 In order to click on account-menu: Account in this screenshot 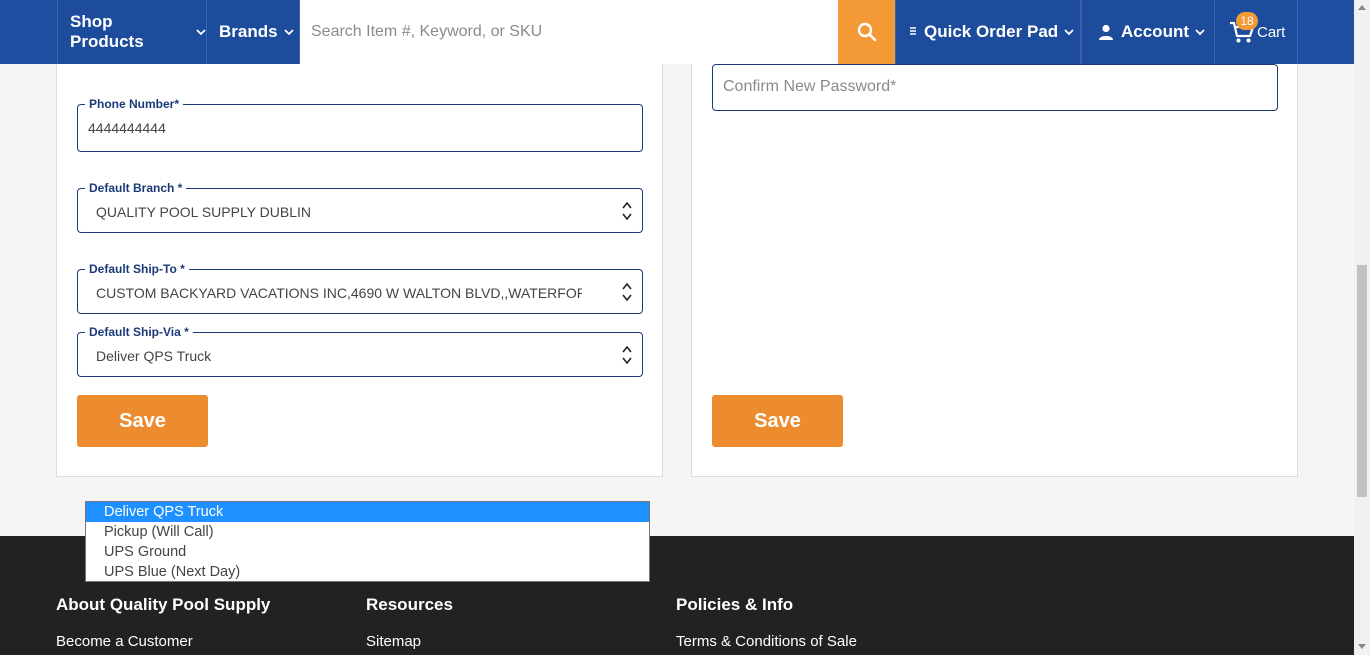, I will do `click(1148, 32)`.